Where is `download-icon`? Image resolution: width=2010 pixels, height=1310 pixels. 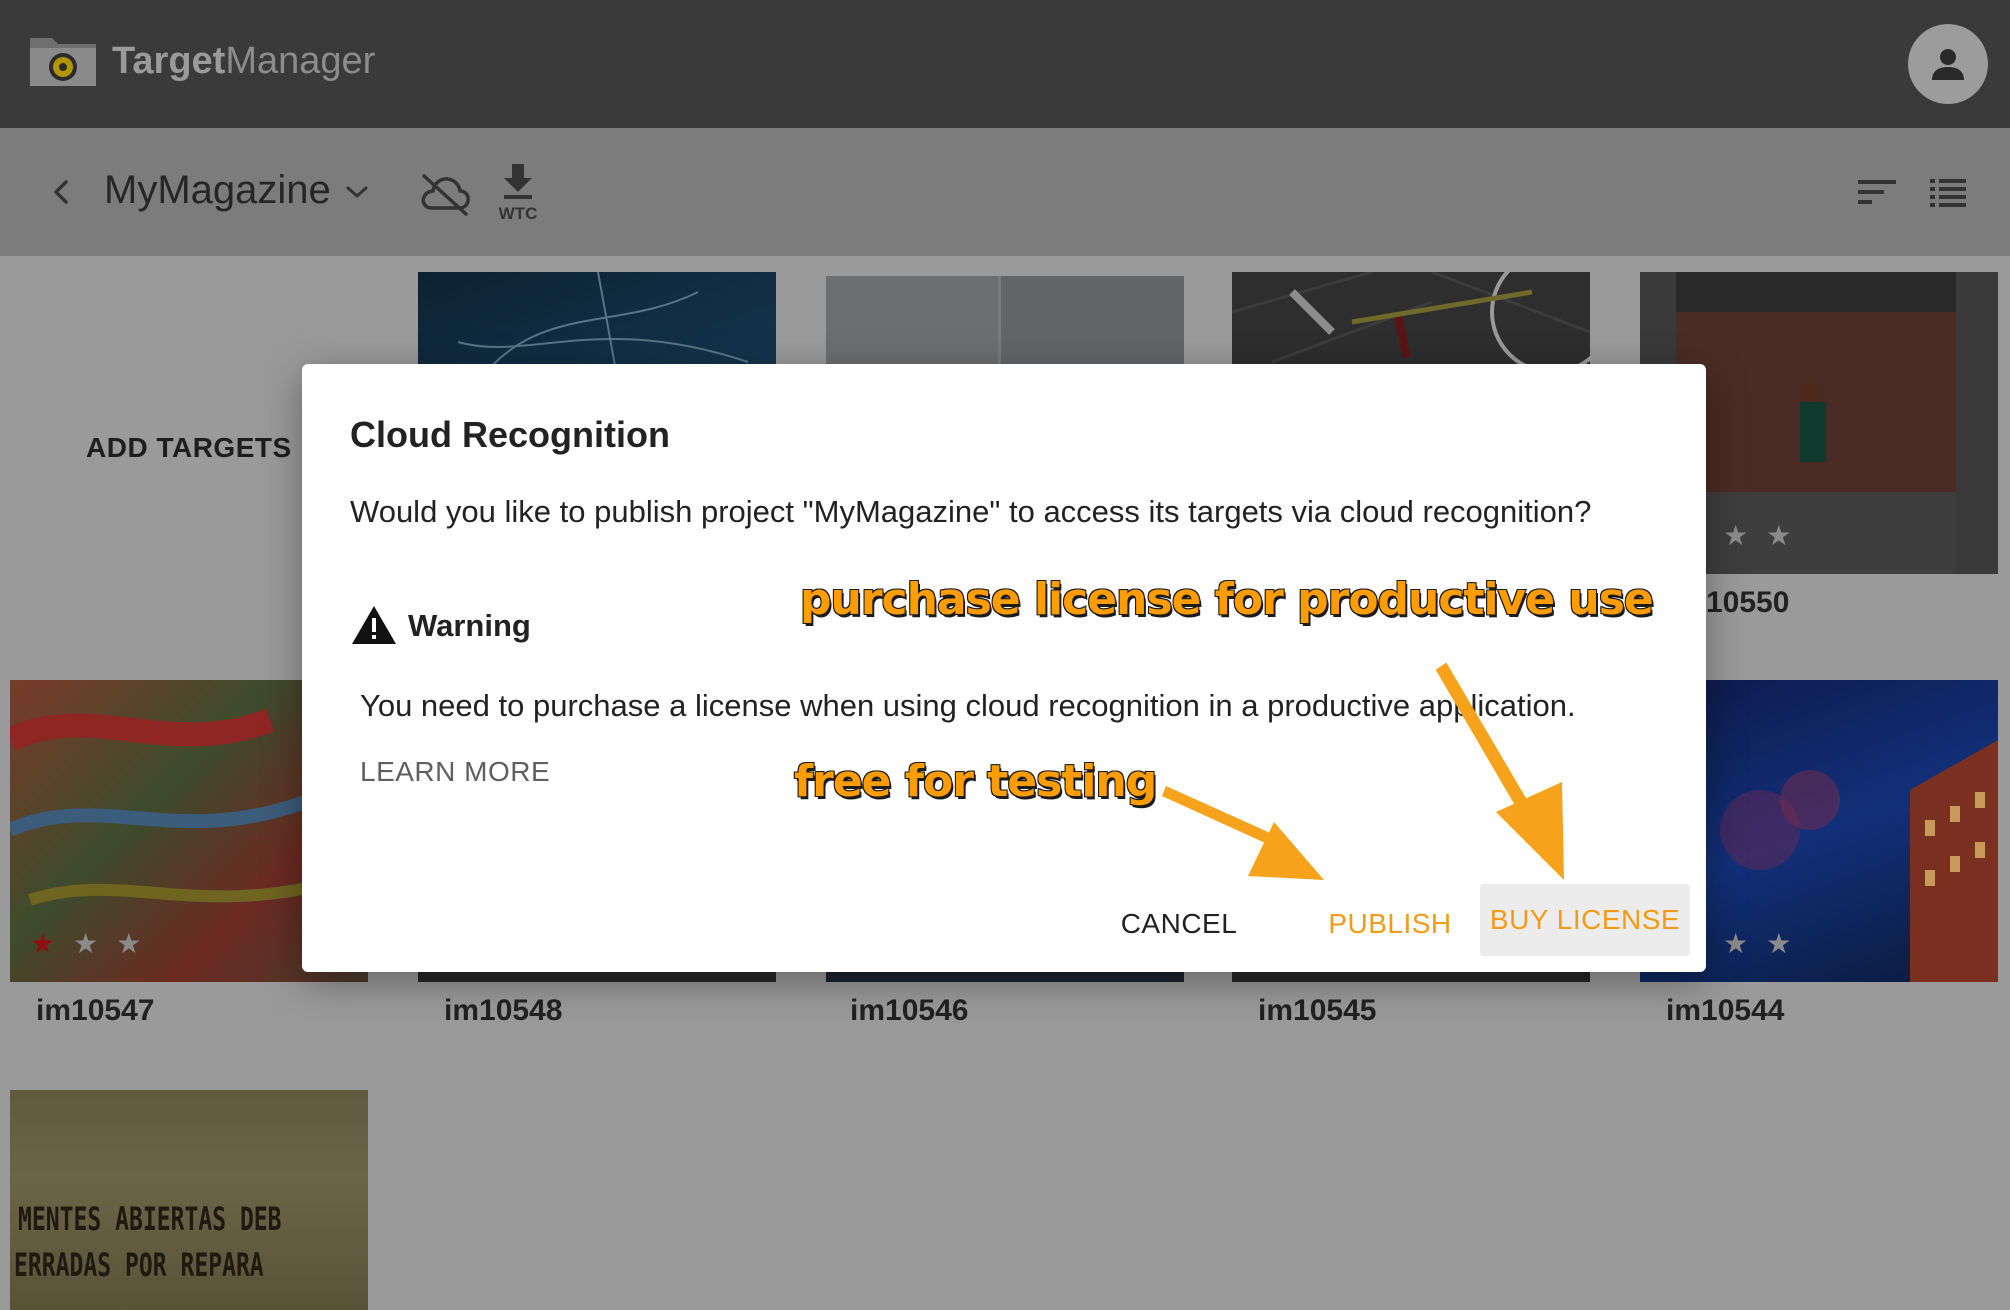
download-icon is located at coordinates (518, 181).